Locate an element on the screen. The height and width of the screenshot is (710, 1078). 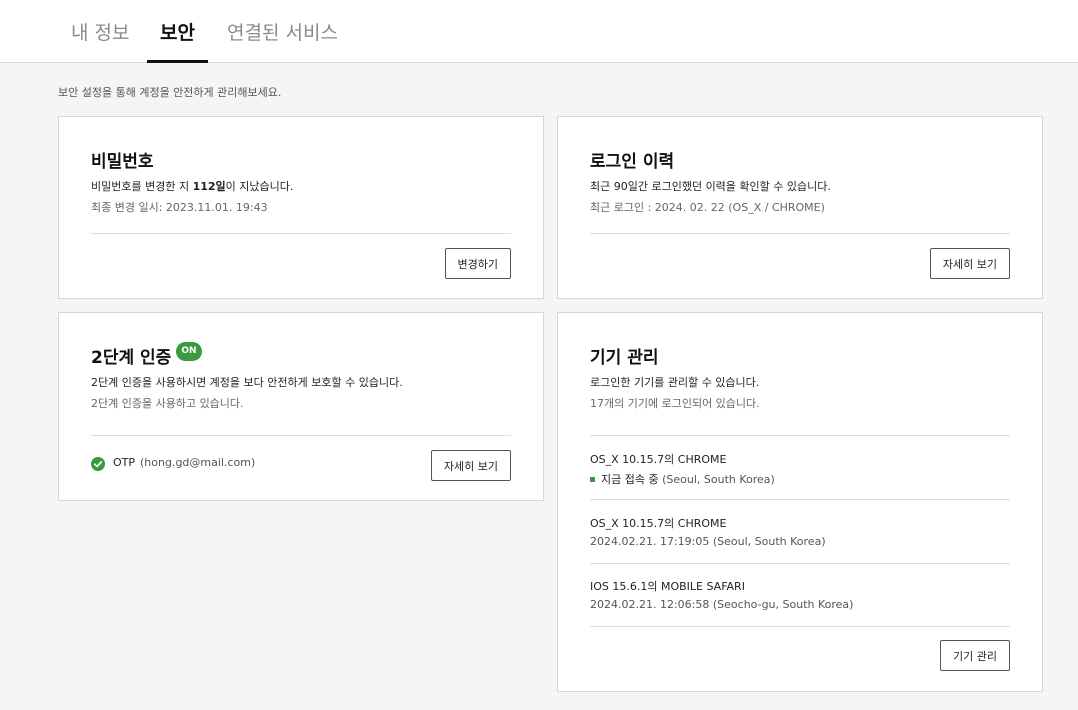
change-password-button: 변경하기 is located at coordinates (477, 263).